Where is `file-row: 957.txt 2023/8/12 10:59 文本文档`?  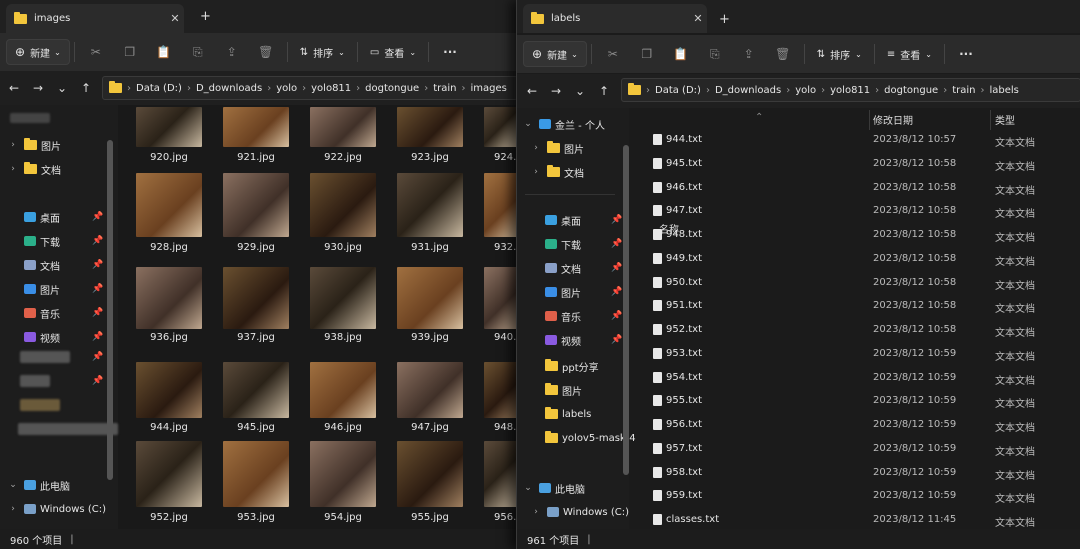 file-row: 957.txt 2023/8/12 10:59 文本文档 is located at coordinates (857, 449).